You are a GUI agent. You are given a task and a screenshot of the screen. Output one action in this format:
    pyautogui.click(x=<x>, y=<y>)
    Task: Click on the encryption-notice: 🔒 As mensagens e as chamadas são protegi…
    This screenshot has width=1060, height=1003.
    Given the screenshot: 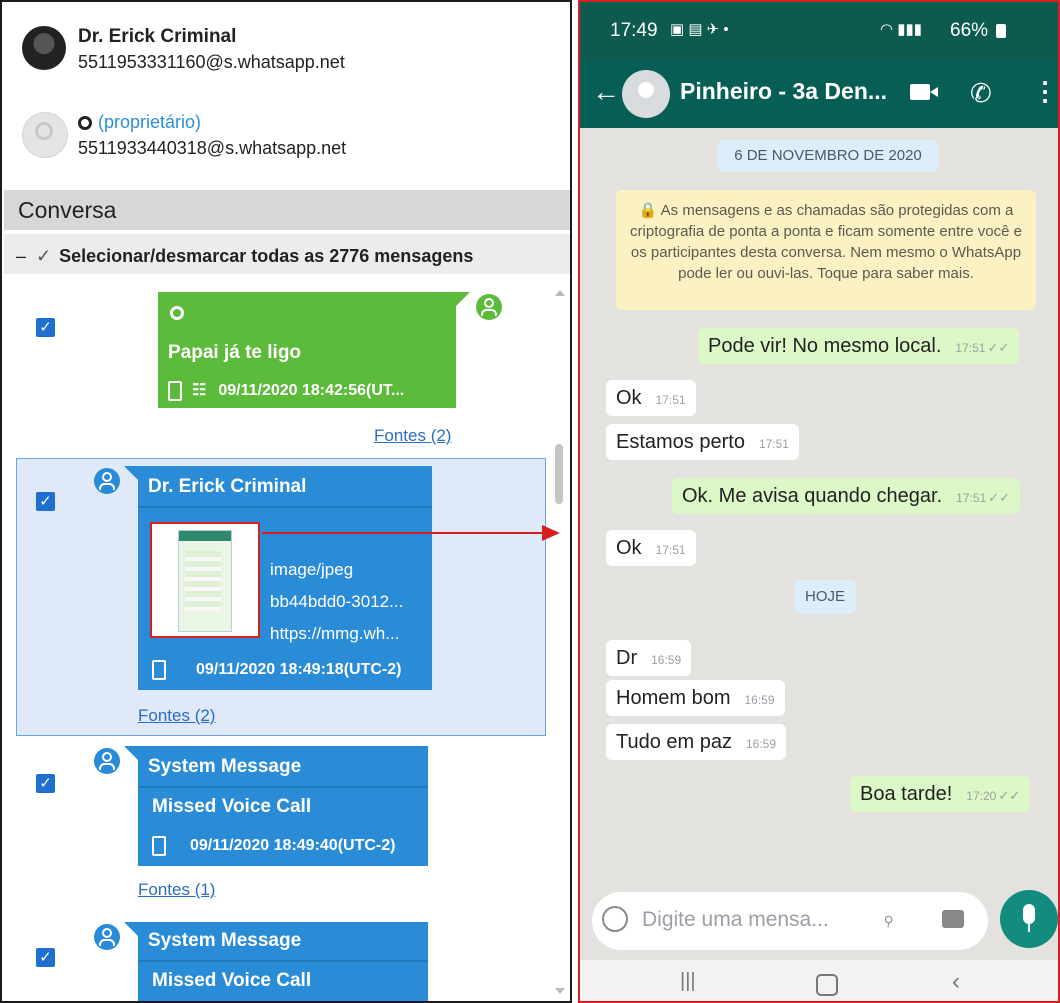 What is the action you would take?
    pyautogui.click(x=826, y=250)
    